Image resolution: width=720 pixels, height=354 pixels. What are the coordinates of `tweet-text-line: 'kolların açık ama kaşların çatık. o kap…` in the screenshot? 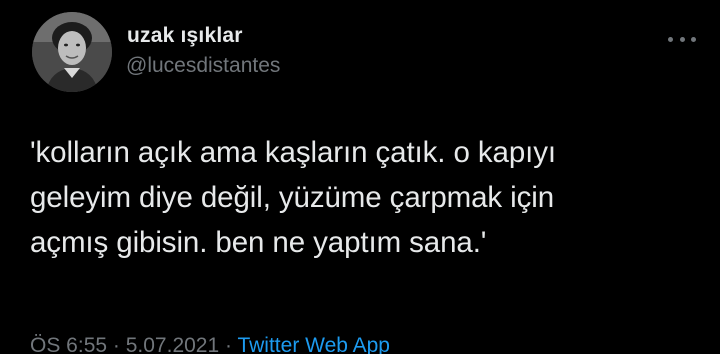 It's located at (293, 152).